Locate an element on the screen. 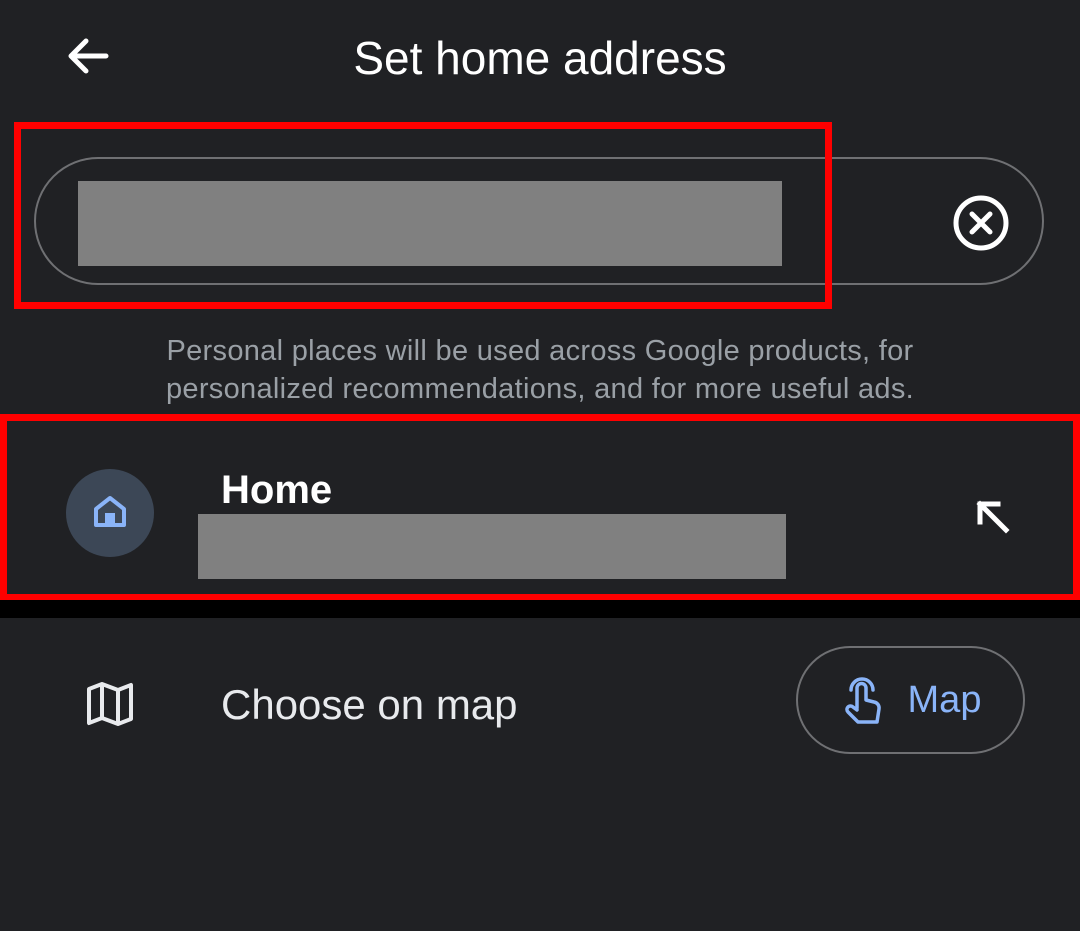 The image size is (1080, 931). touch-hand-icon is located at coordinates (863, 700).